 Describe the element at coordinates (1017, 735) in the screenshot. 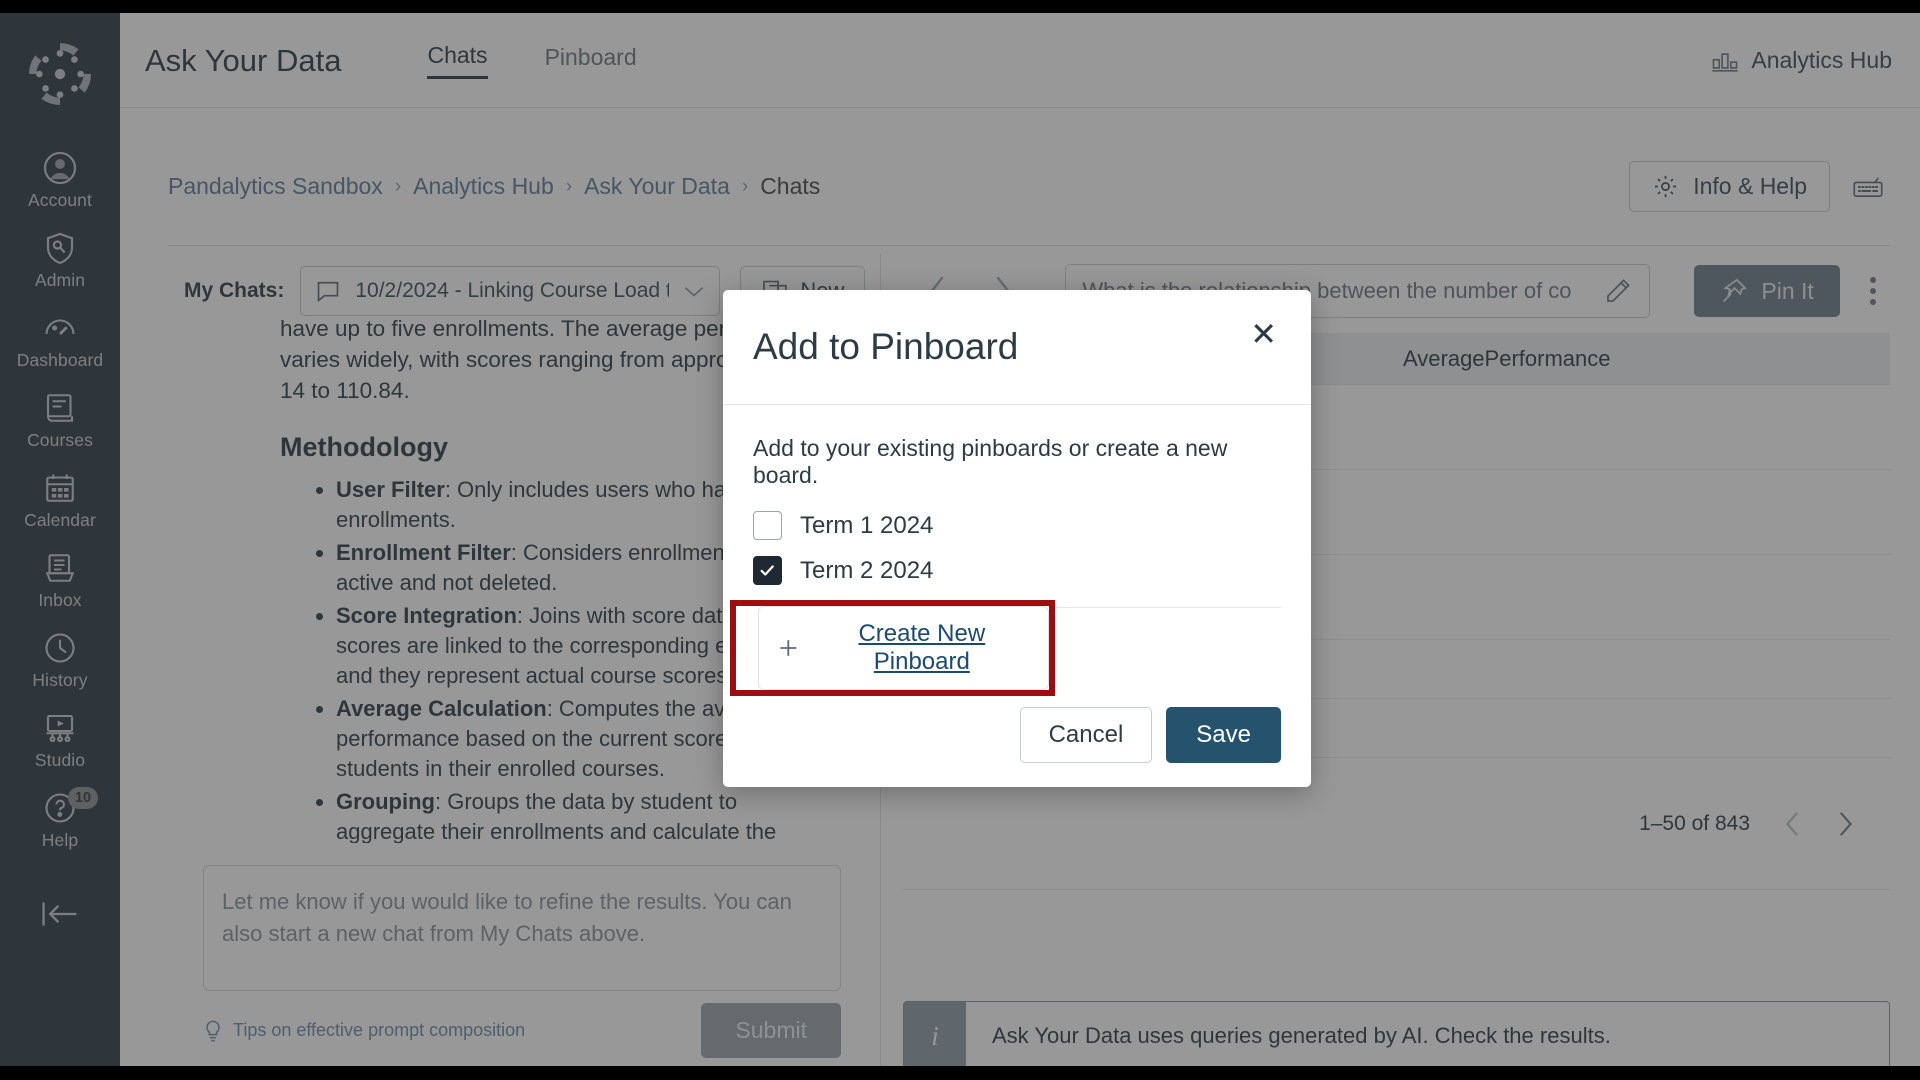

I see `dialog-footer: Cancel Save` at that location.